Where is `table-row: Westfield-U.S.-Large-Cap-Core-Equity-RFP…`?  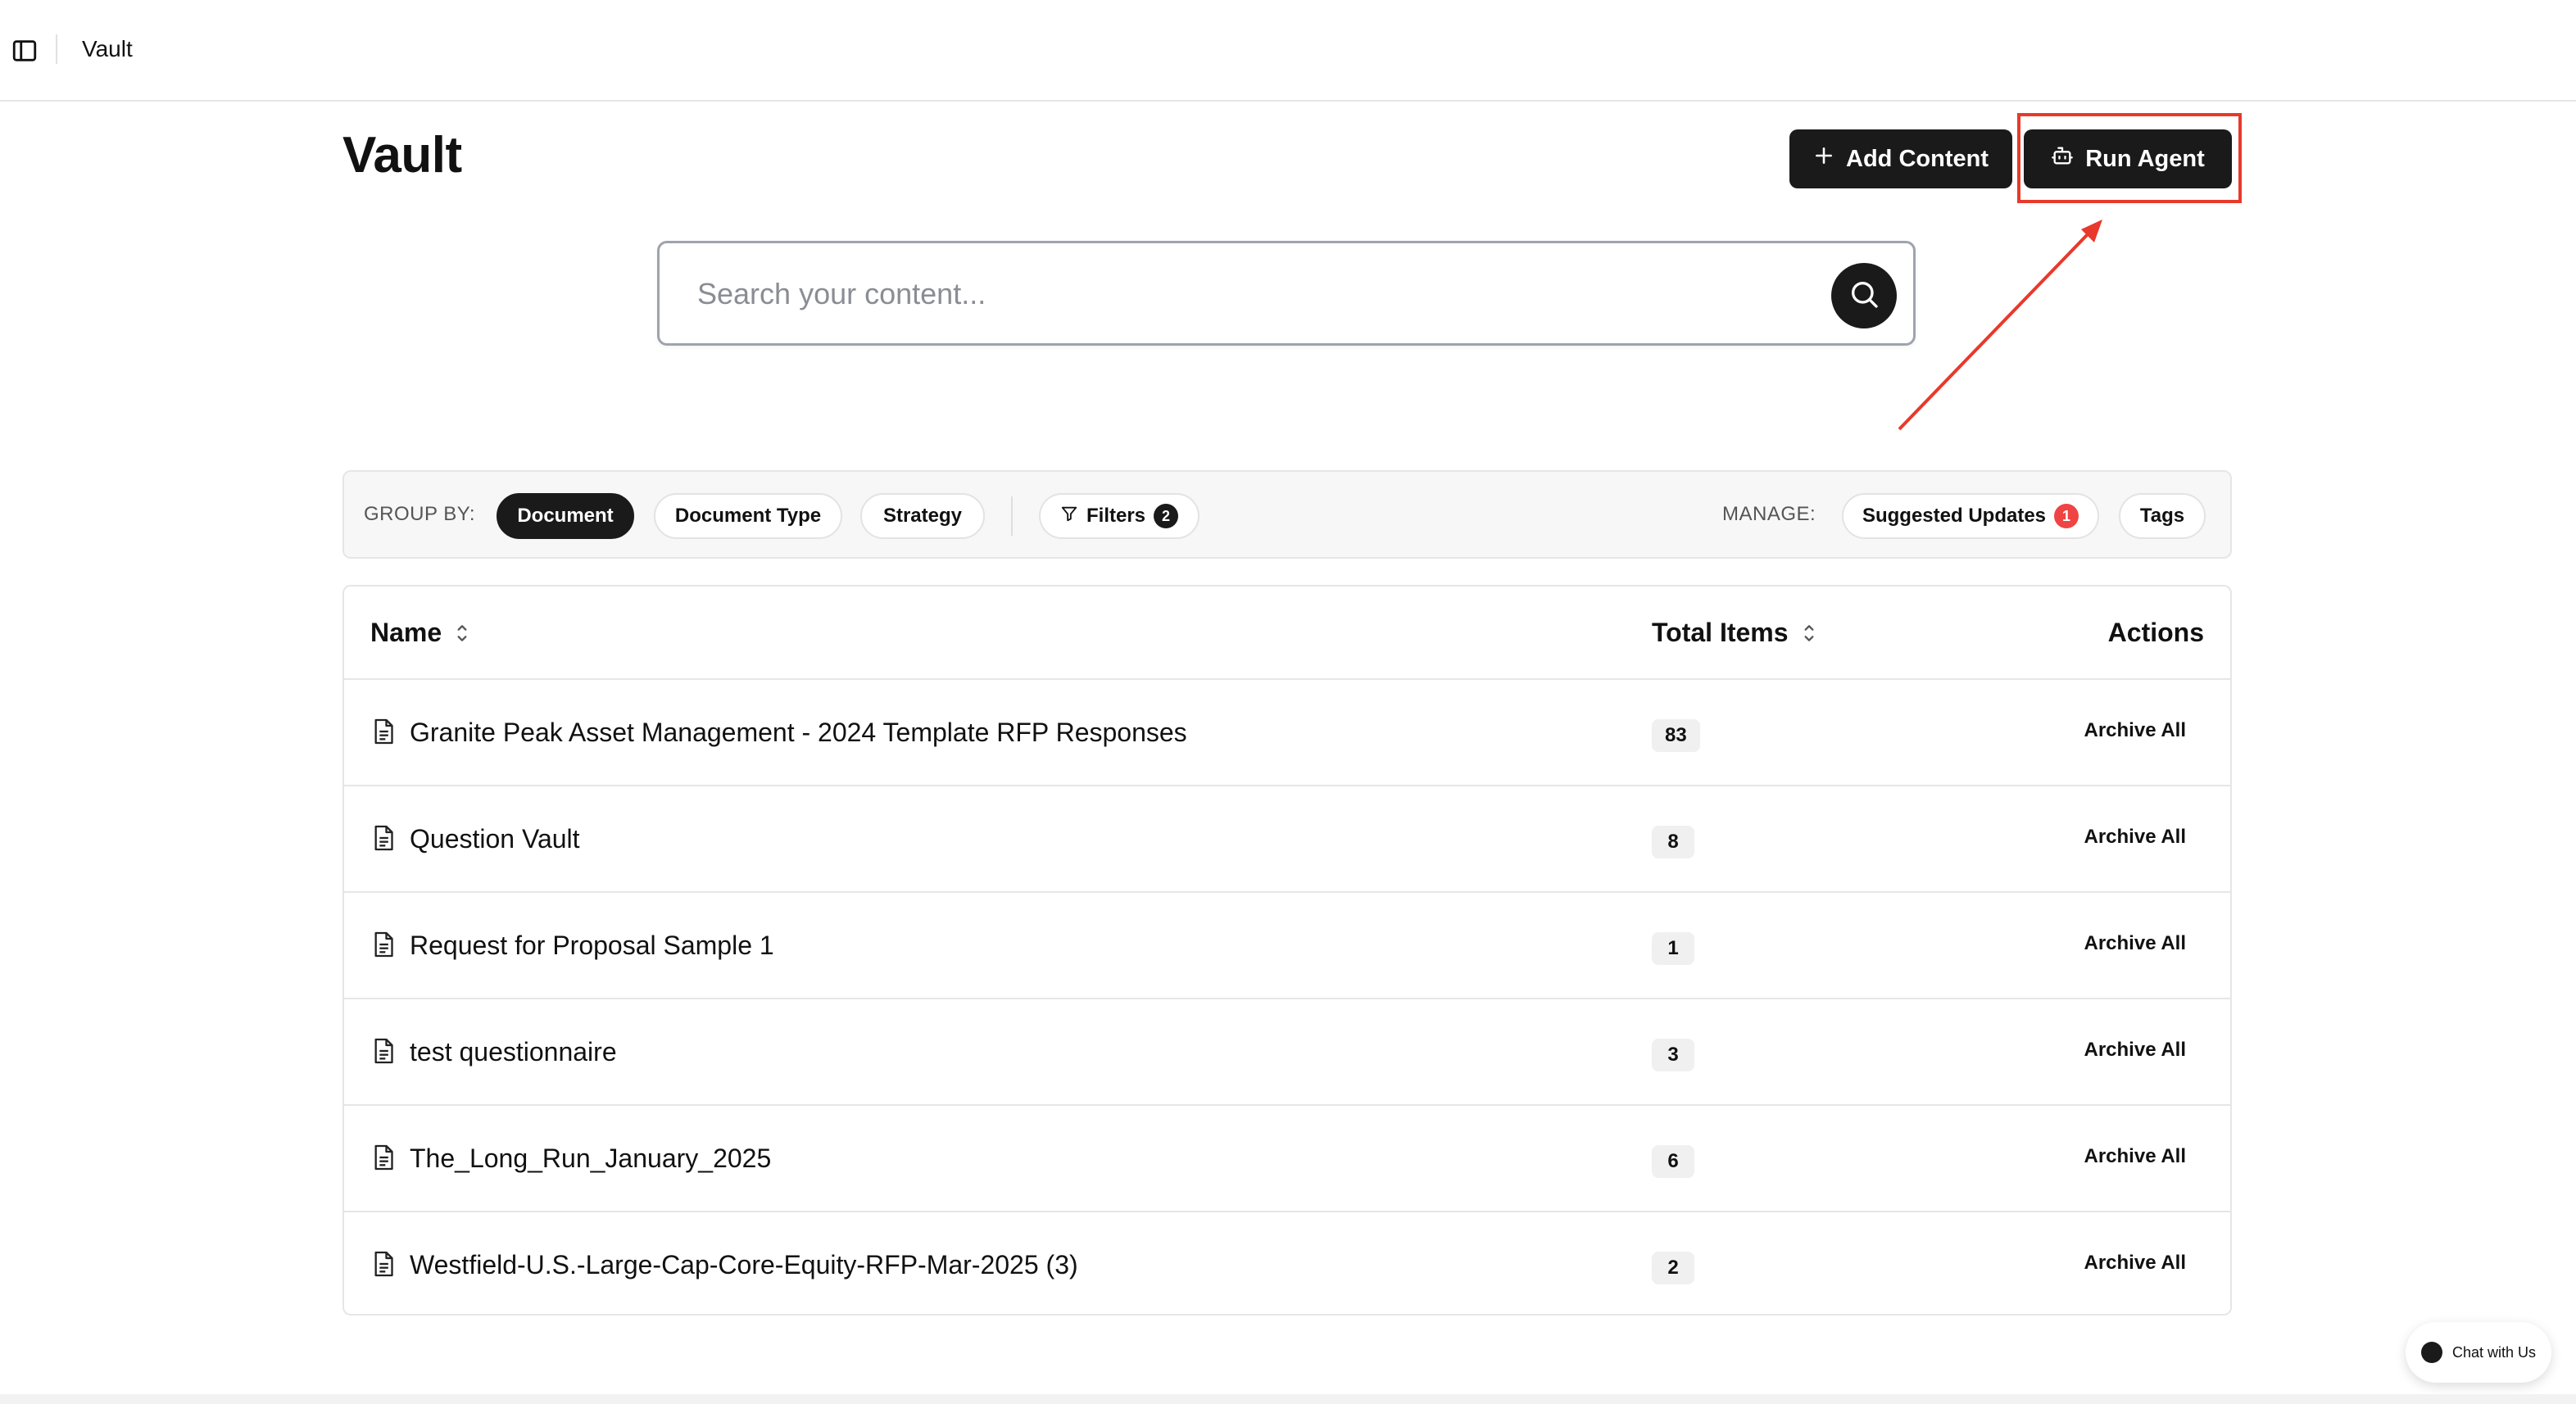 table-row: Westfield-U.S.-Large-Cap-Core-Equity-RFP… is located at coordinates (1287, 1265).